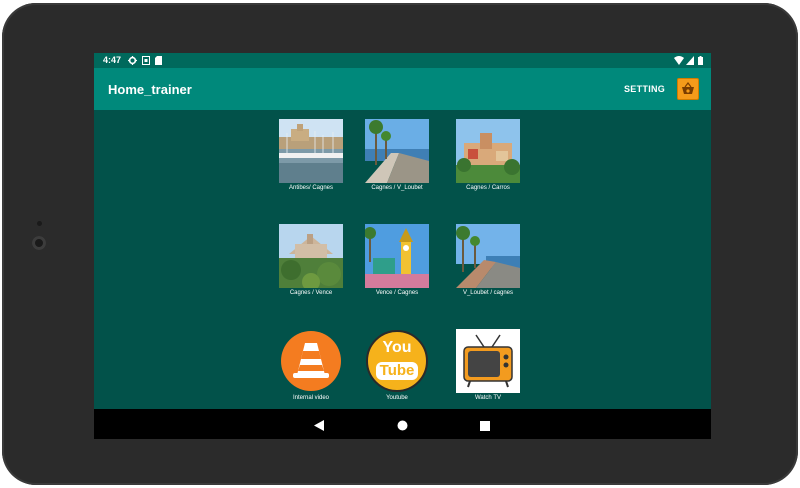 This screenshot has width=800, height=488. Describe the element at coordinates (39, 243) in the screenshot. I see `front-camera` at that location.